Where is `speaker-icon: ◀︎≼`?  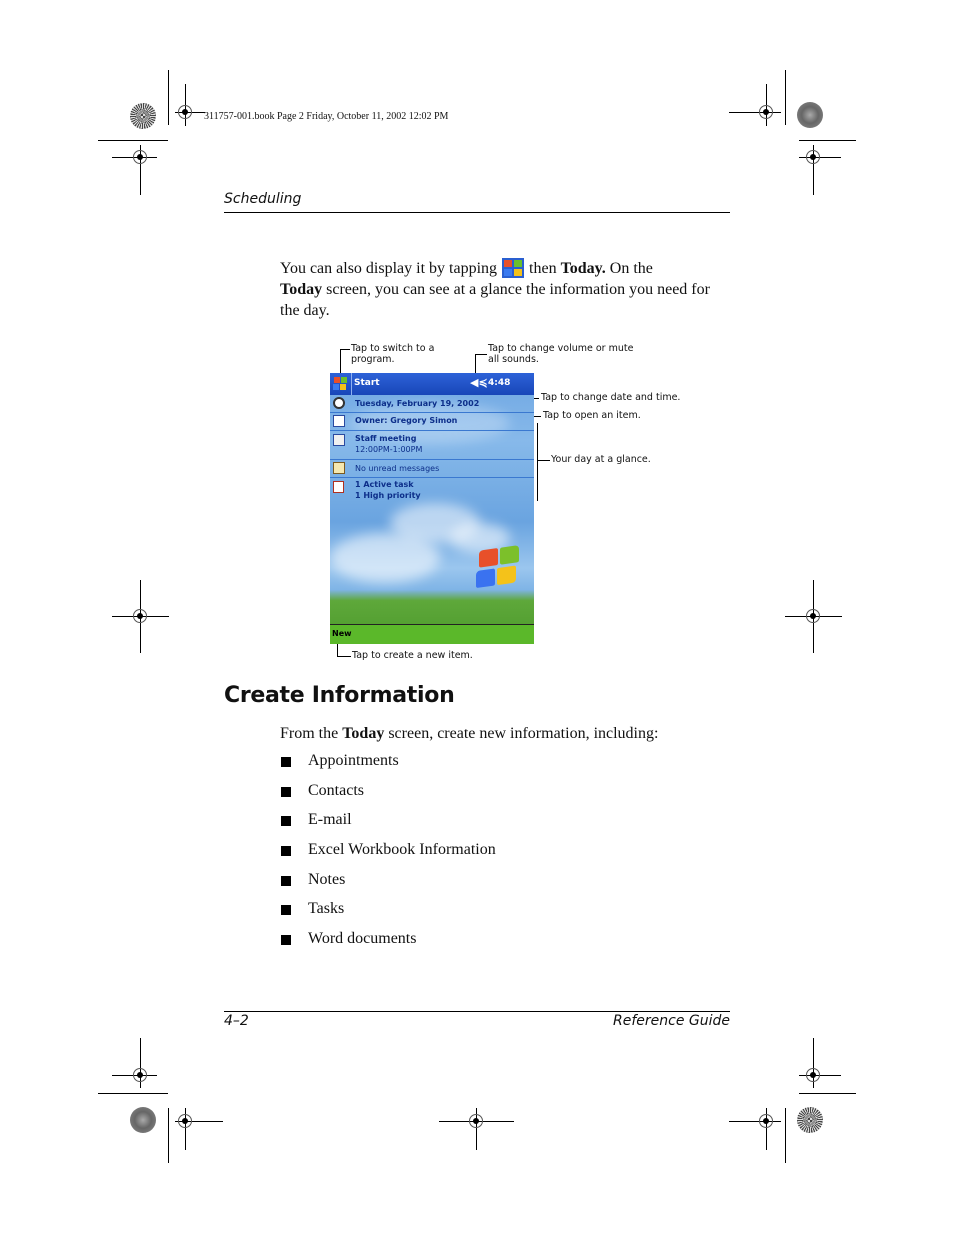
speaker-icon: ◀︎≼ is located at coordinates (479, 382).